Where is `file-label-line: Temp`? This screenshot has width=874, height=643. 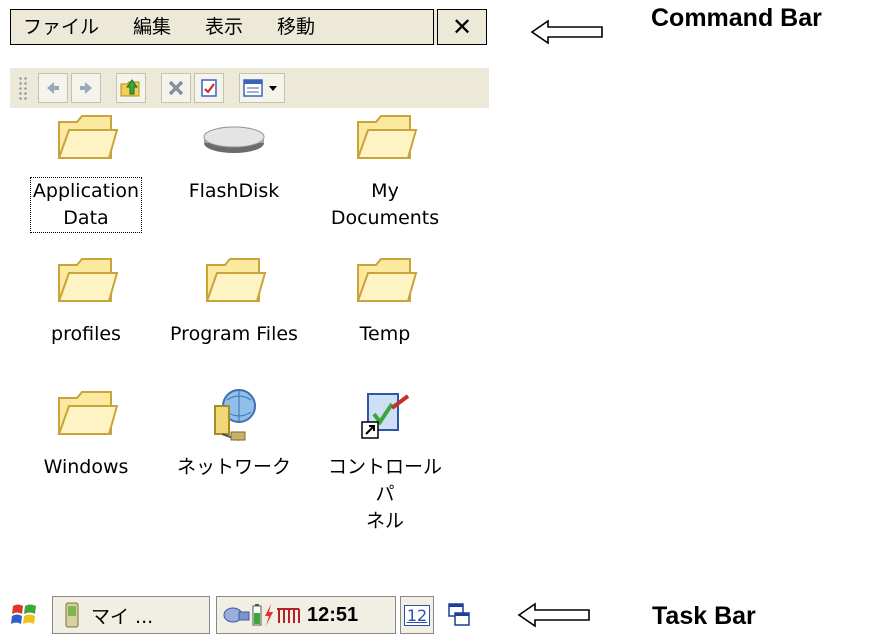
file-label-line: Temp is located at coordinates (385, 334).